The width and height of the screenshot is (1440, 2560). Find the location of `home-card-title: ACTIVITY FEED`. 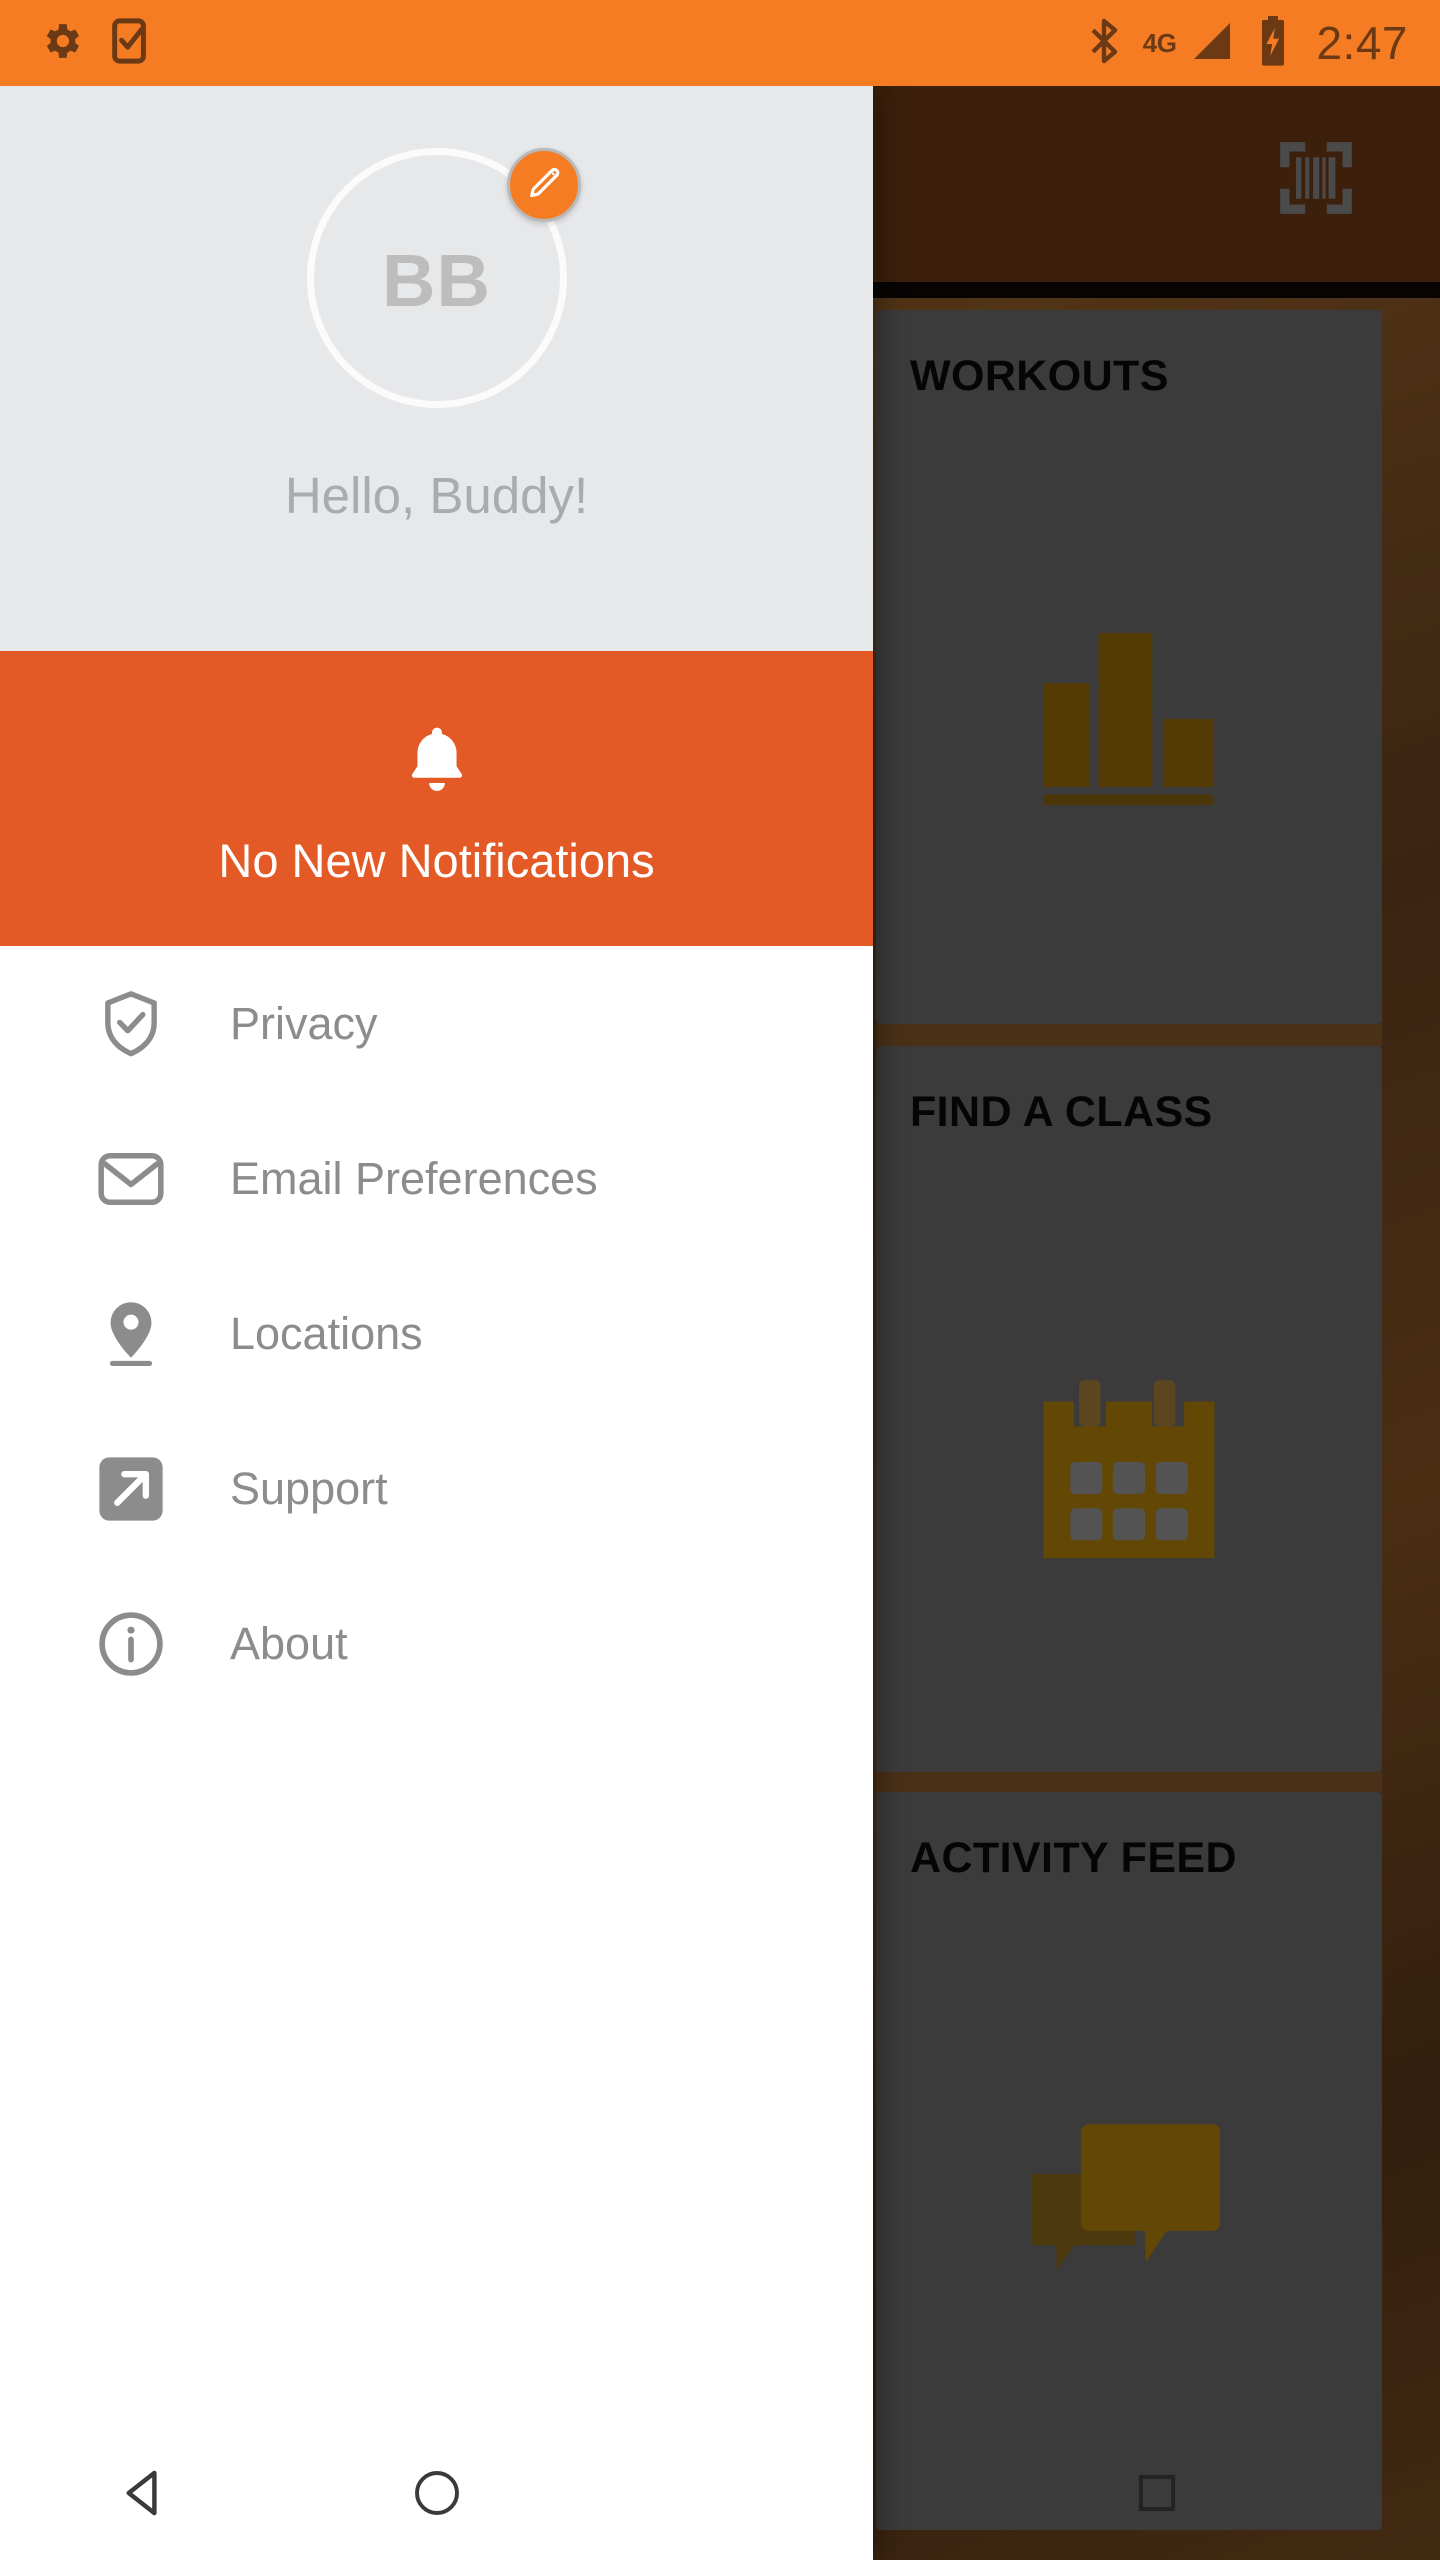

home-card-title: ACTIVITY FEED is located at coordinates (1073, 1858).